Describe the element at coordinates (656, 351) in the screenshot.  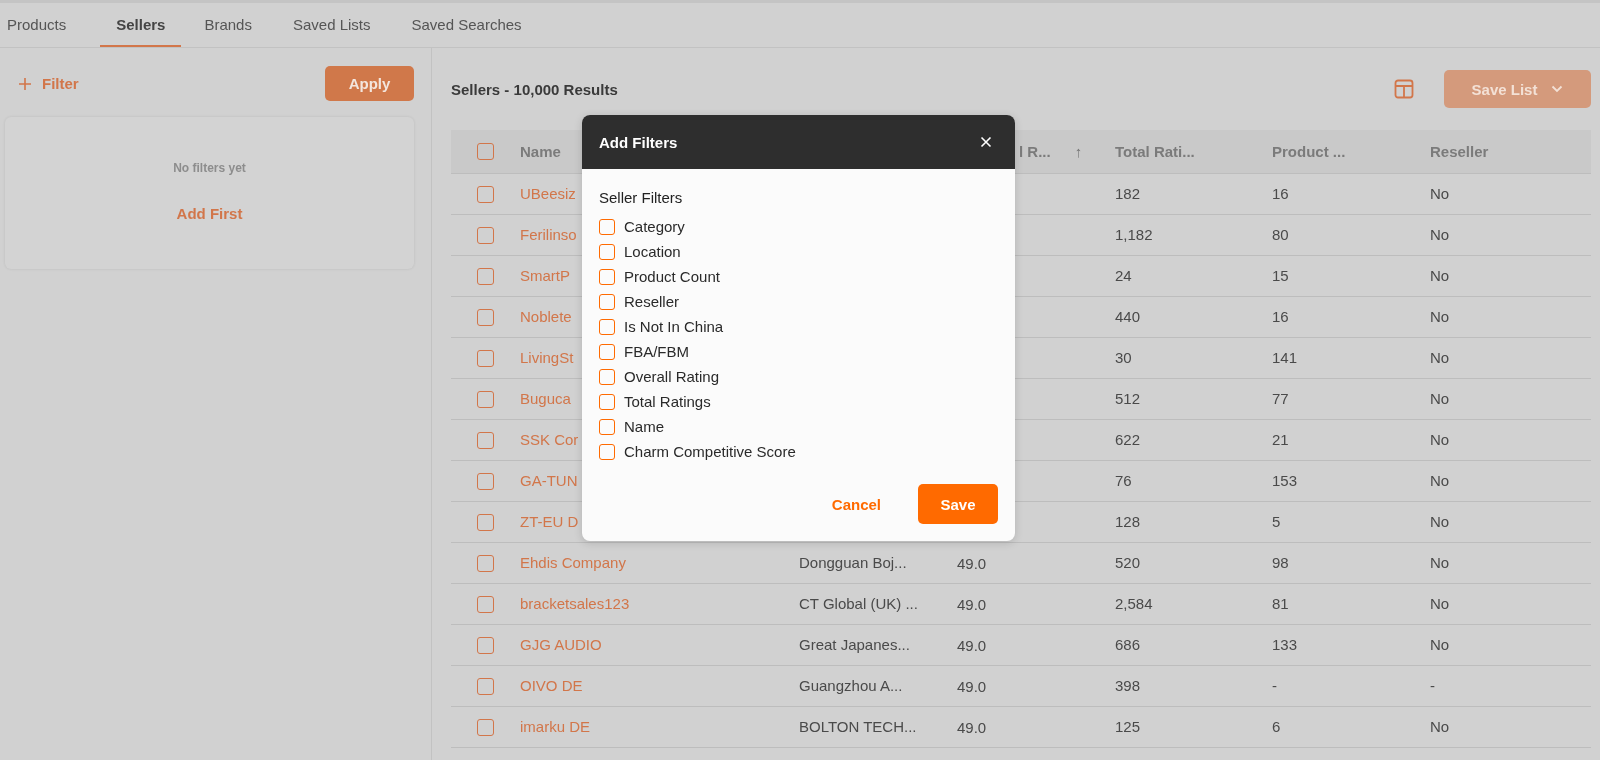
I see `filter-option-label: FBA/FBM` at that location.